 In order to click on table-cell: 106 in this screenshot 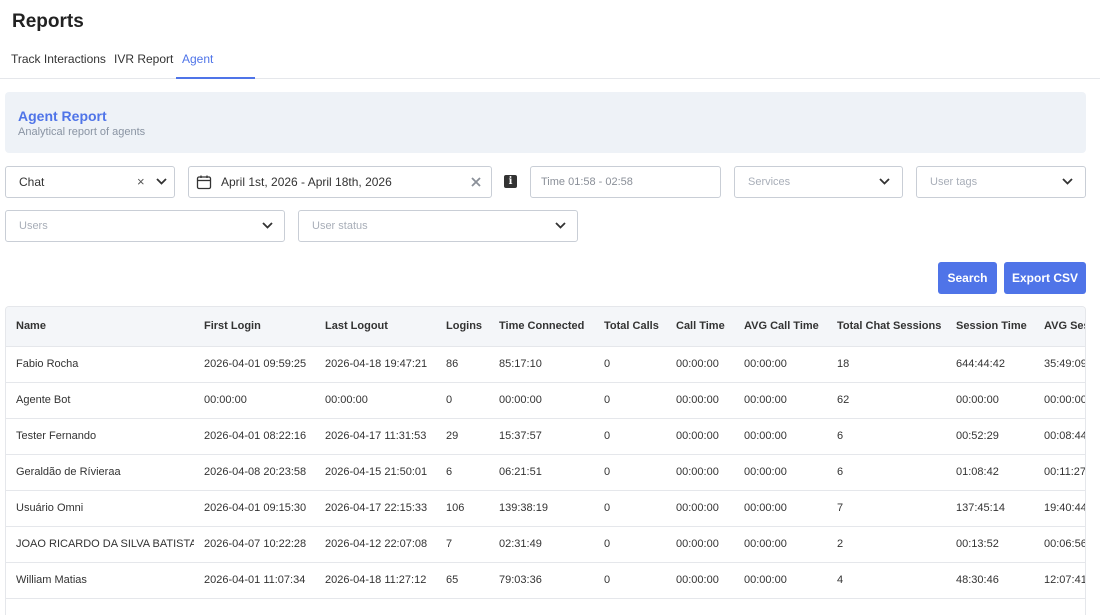, I will do `click(455, 508)`.